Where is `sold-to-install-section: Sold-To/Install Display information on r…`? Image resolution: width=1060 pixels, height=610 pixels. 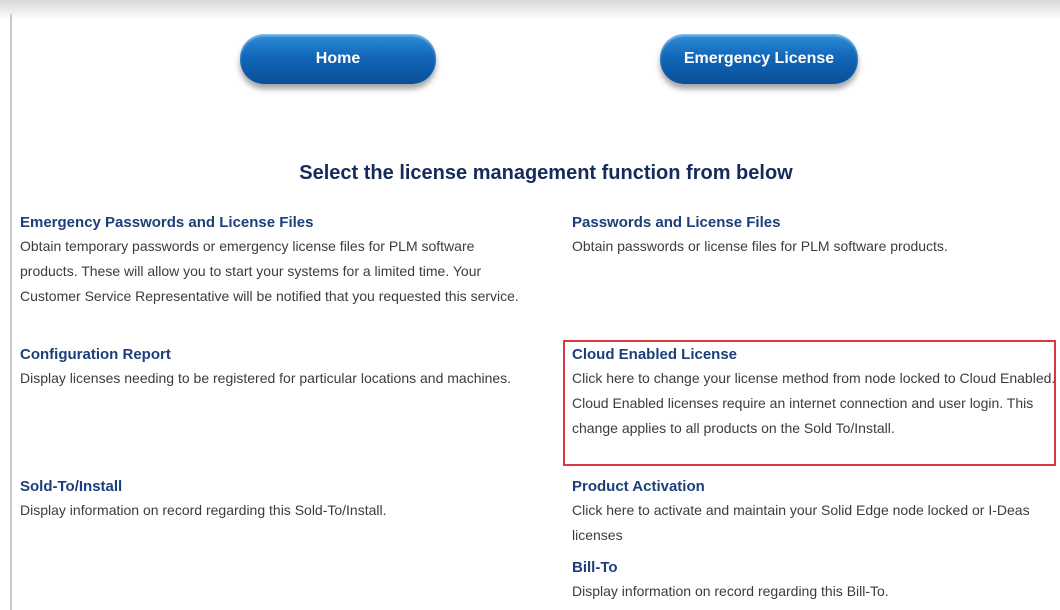
sold-to-install-section: Sold-To/Install Display information on r… is located at coordinates (270, 499).